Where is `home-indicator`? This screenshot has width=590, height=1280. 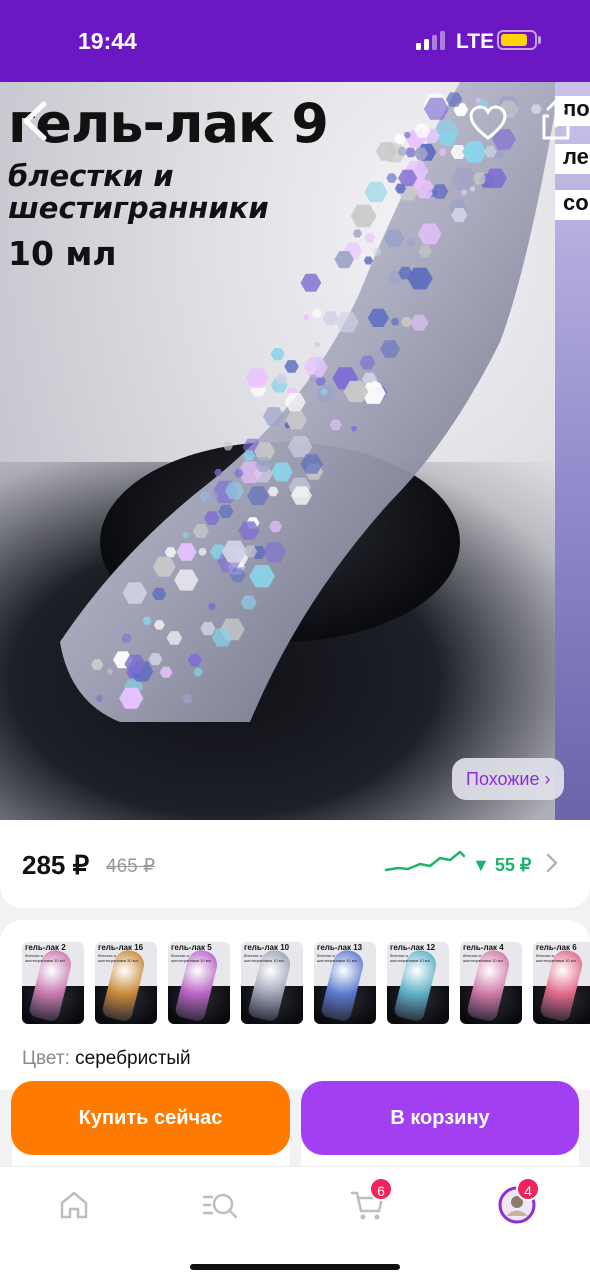
home-indicator is located at coordinates (295, 1267).